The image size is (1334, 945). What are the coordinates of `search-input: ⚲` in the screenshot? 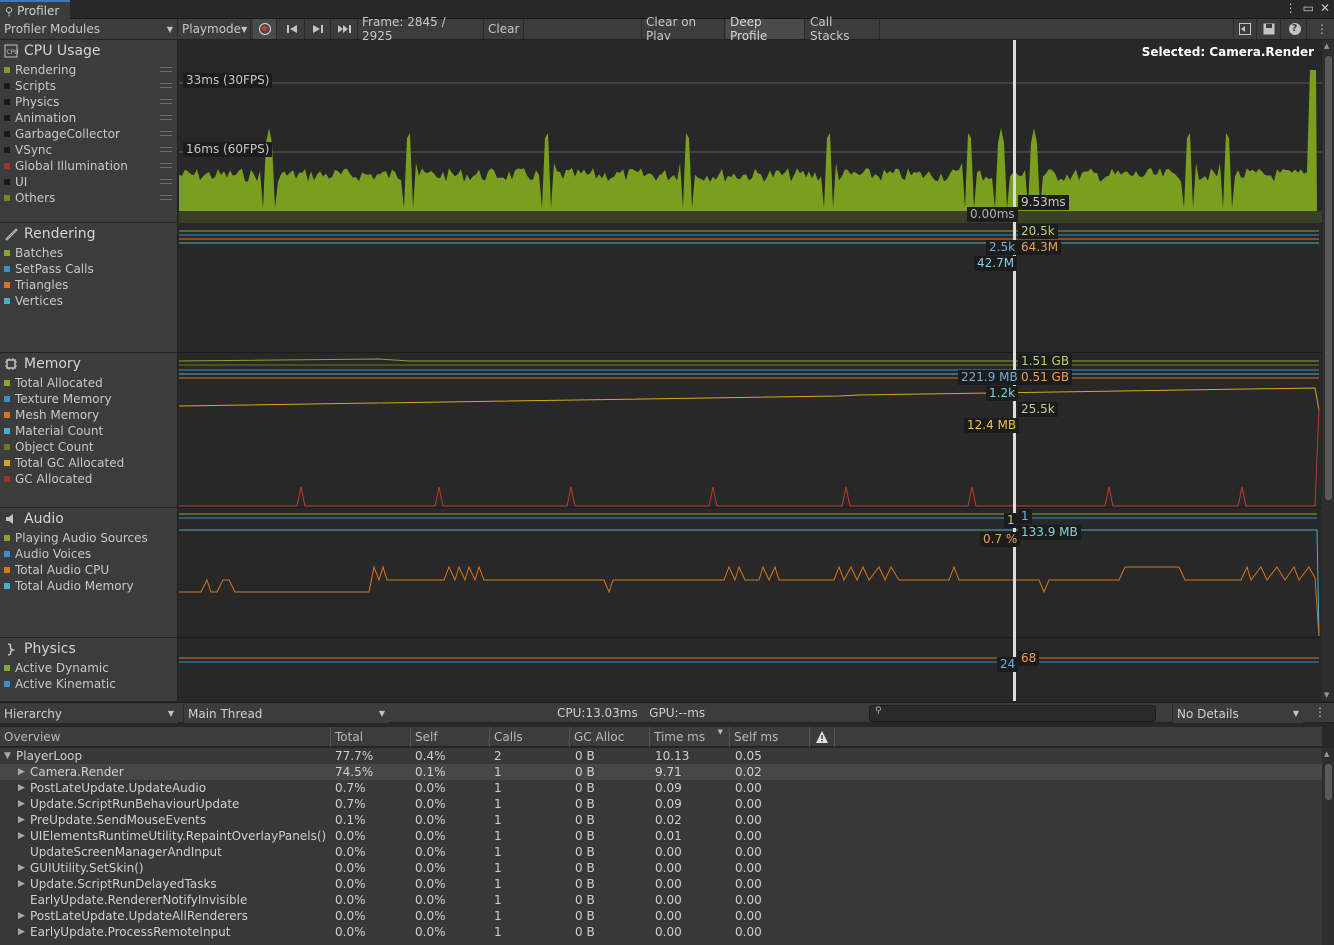 It's located at (1012, 713).